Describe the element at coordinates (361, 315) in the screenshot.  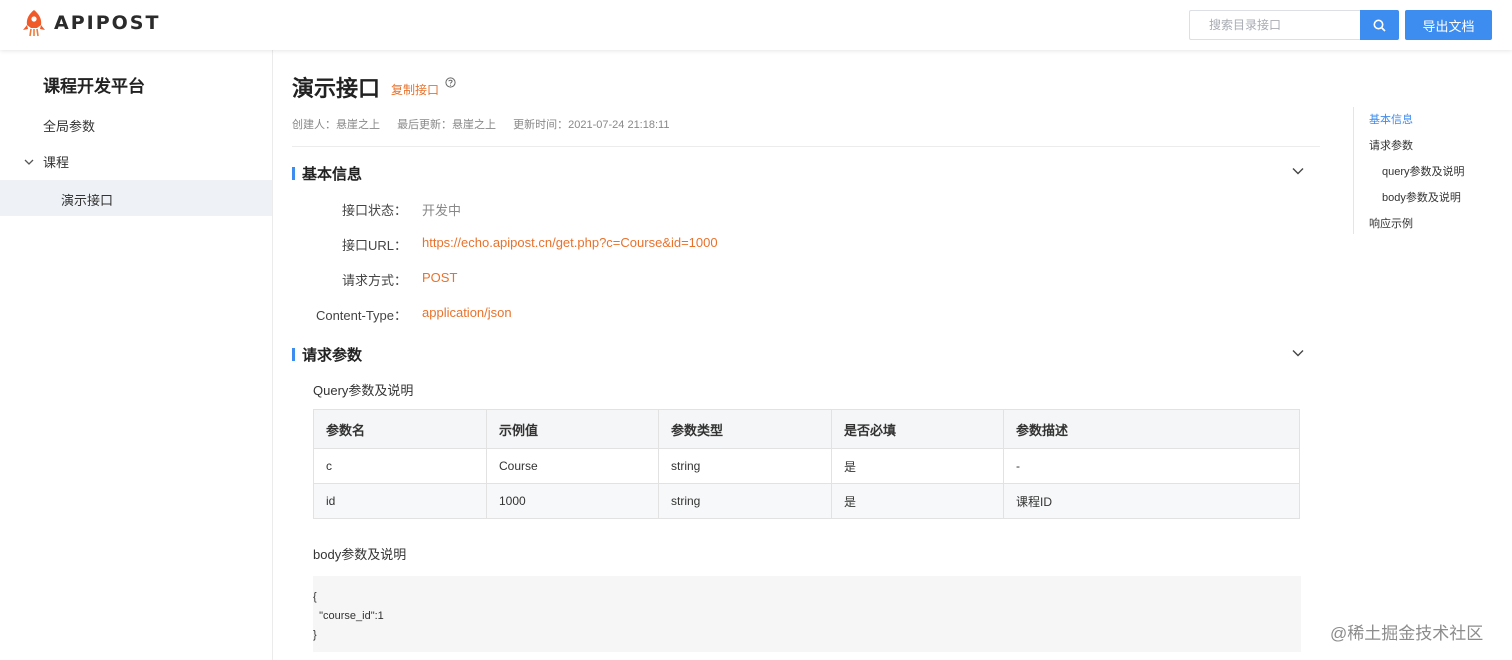
I see `info-label: Content-Type：` at that location.